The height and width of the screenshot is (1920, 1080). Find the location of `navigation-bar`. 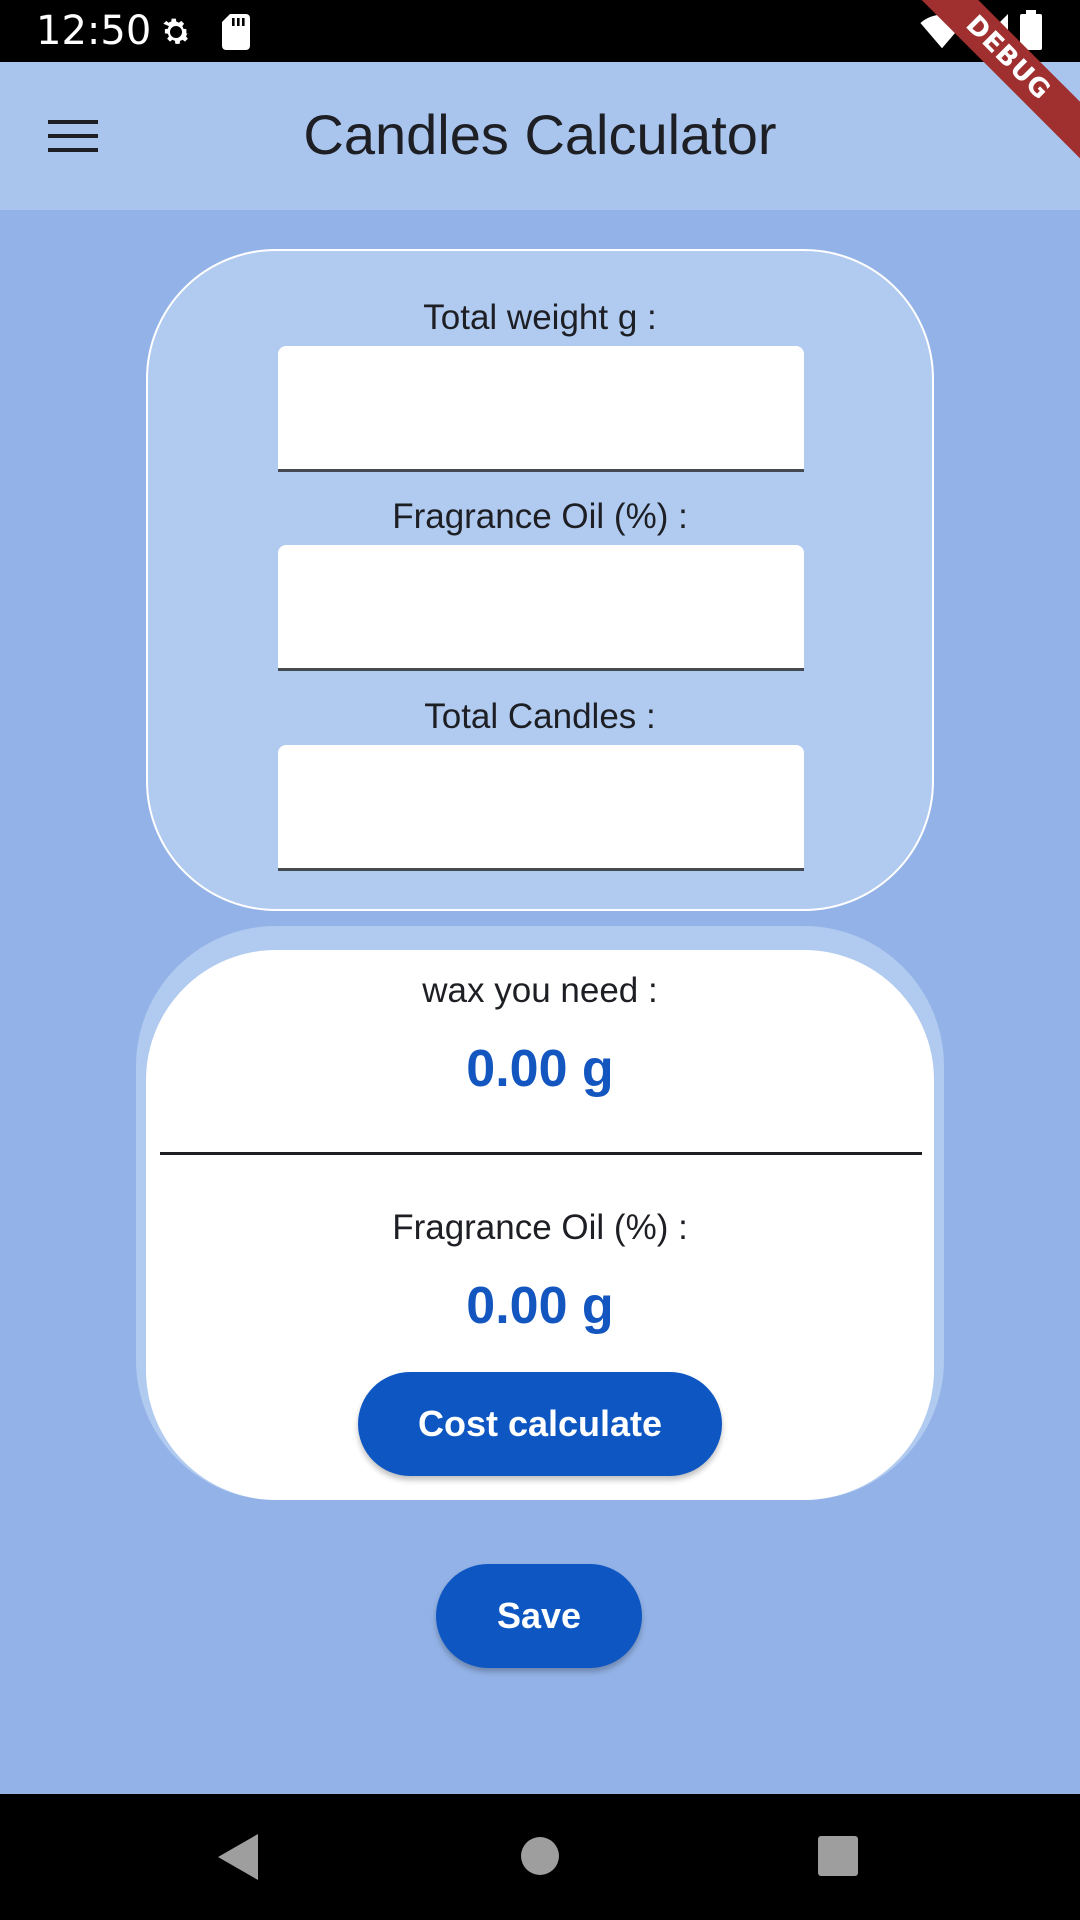

navigation-bar is located at coordinates (540, 1857).